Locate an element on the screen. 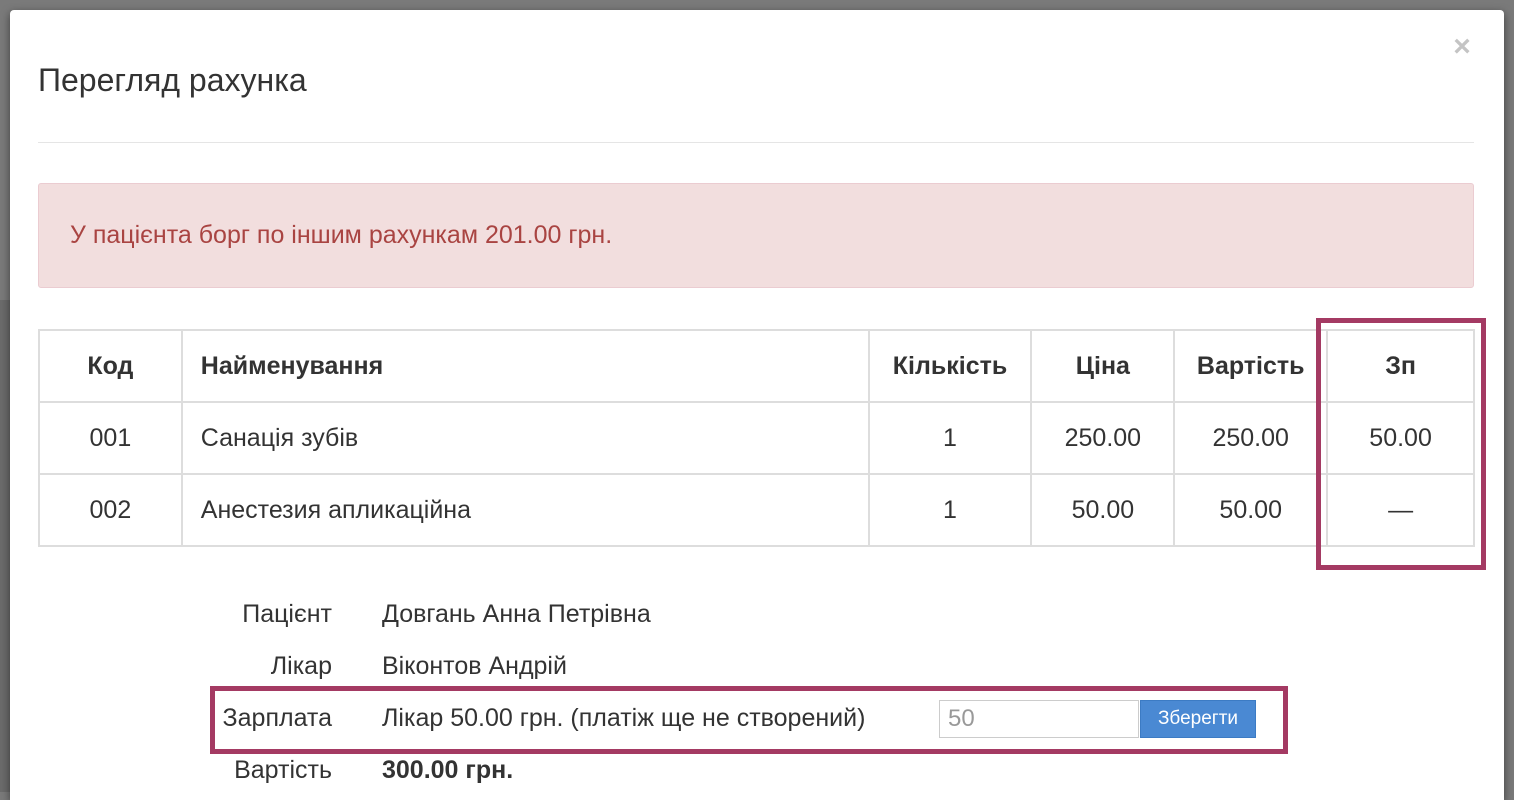 Image resolution: width=1514 pixels, height=800 pixels. cell-name: Анестезия апликаційна is located at coordinates (525, 510).